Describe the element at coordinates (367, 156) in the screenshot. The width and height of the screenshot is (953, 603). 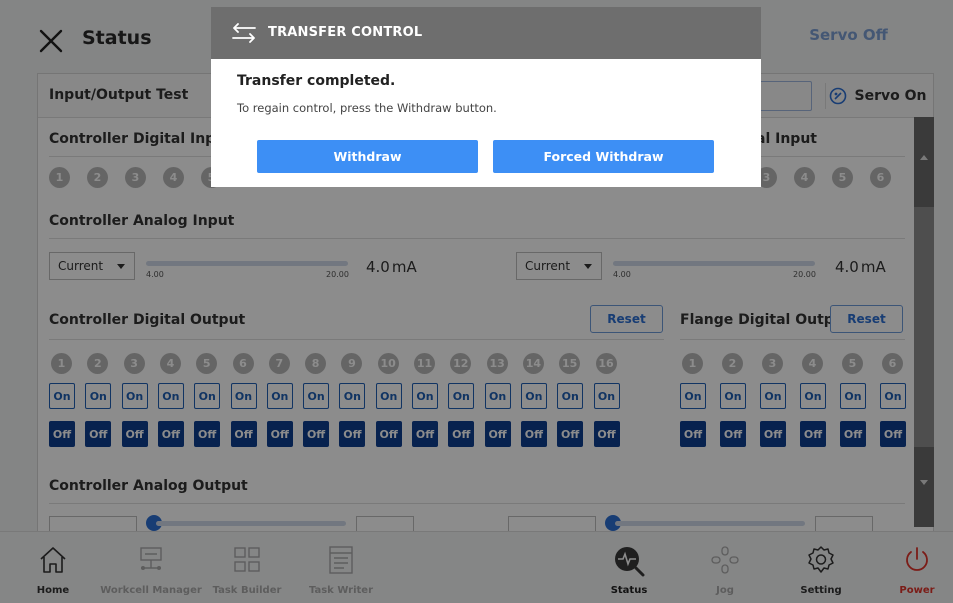
I see `withdraw-button: Withdraw` at that location.